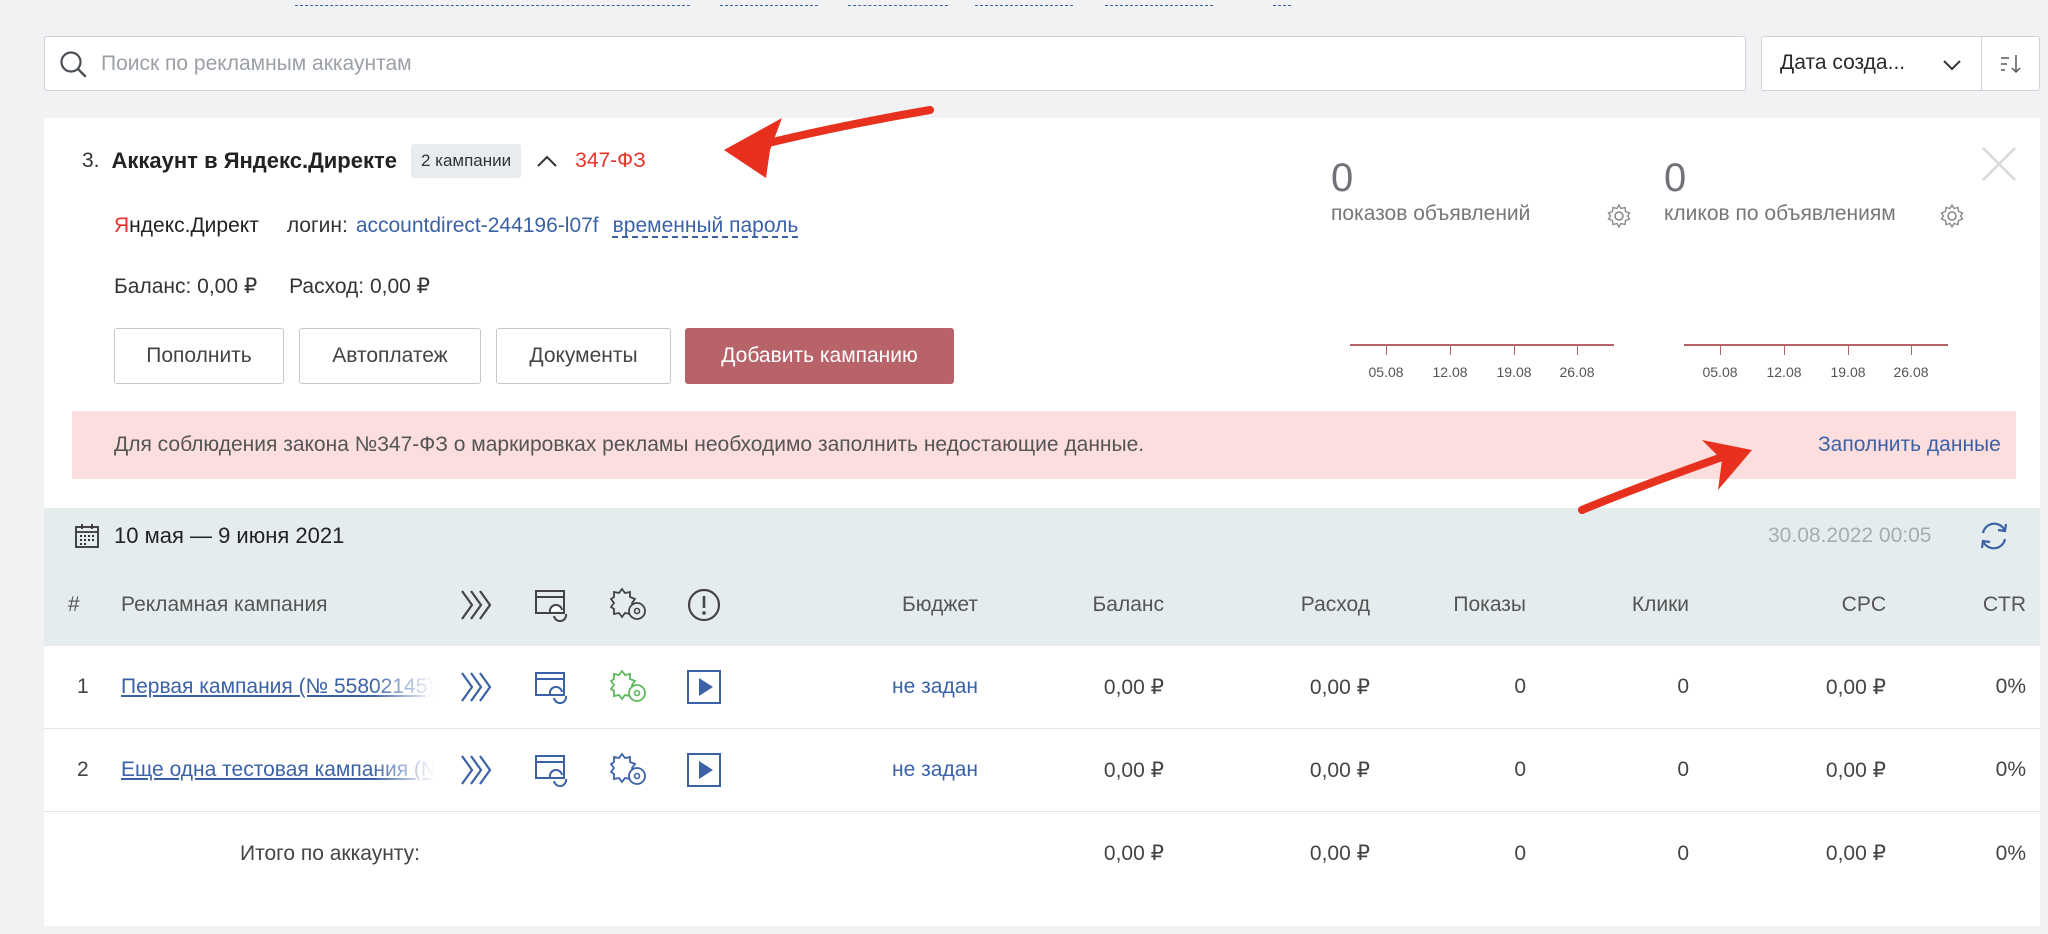  Describe the element at coordinates (74, 604) in the screenshot. I see `col-num: #` at that location.